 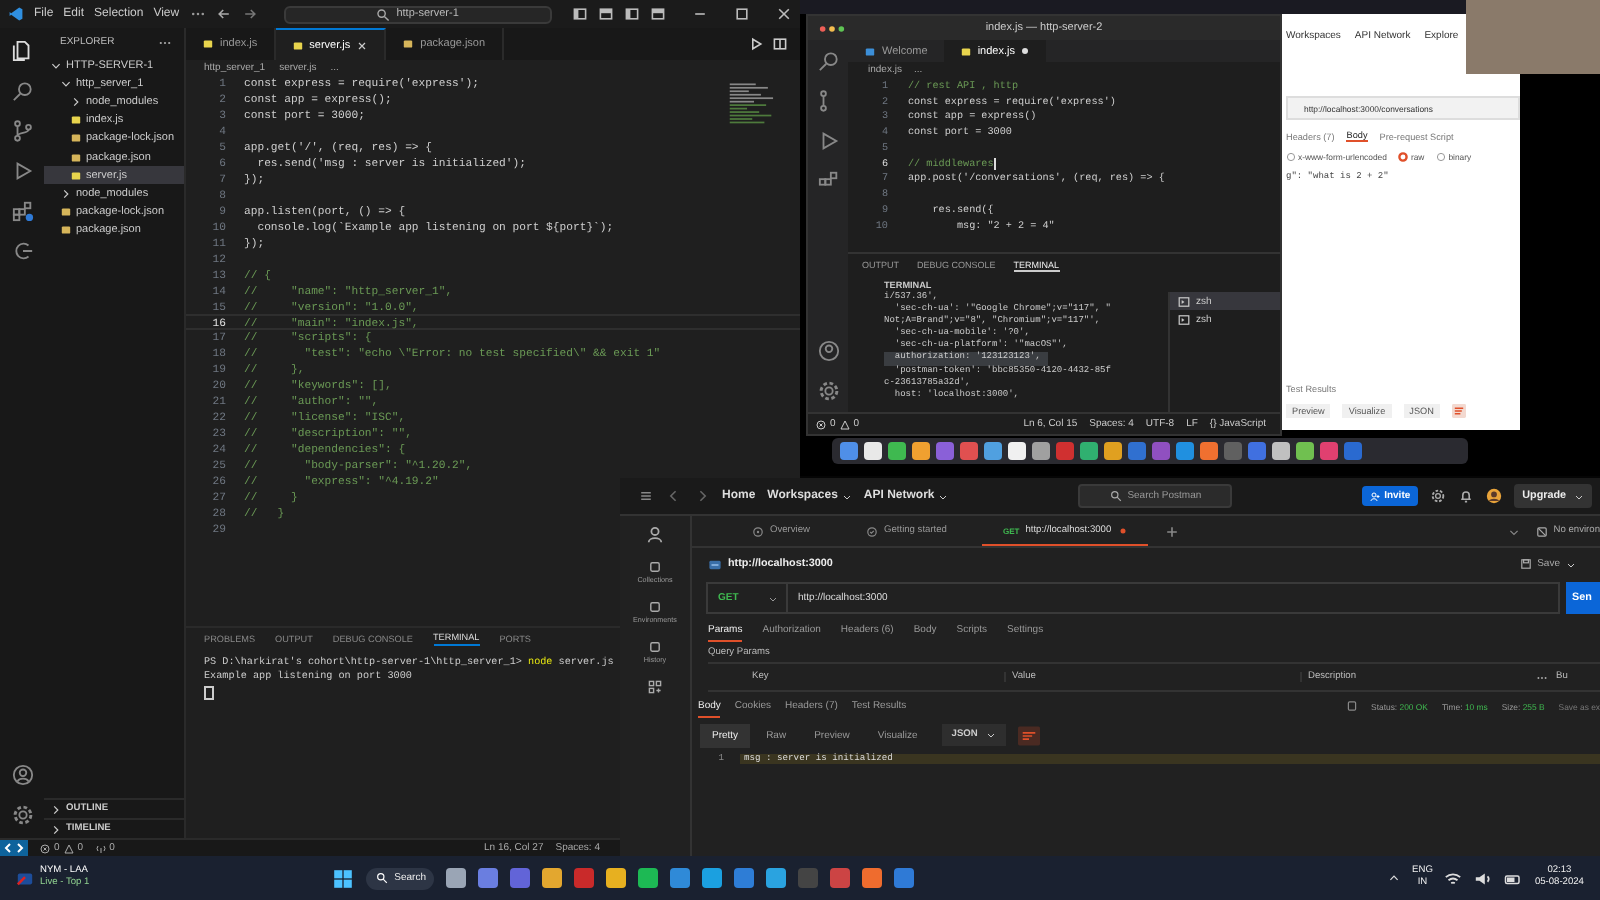 I want to click on remote-icon, so click(x=22, y=251).